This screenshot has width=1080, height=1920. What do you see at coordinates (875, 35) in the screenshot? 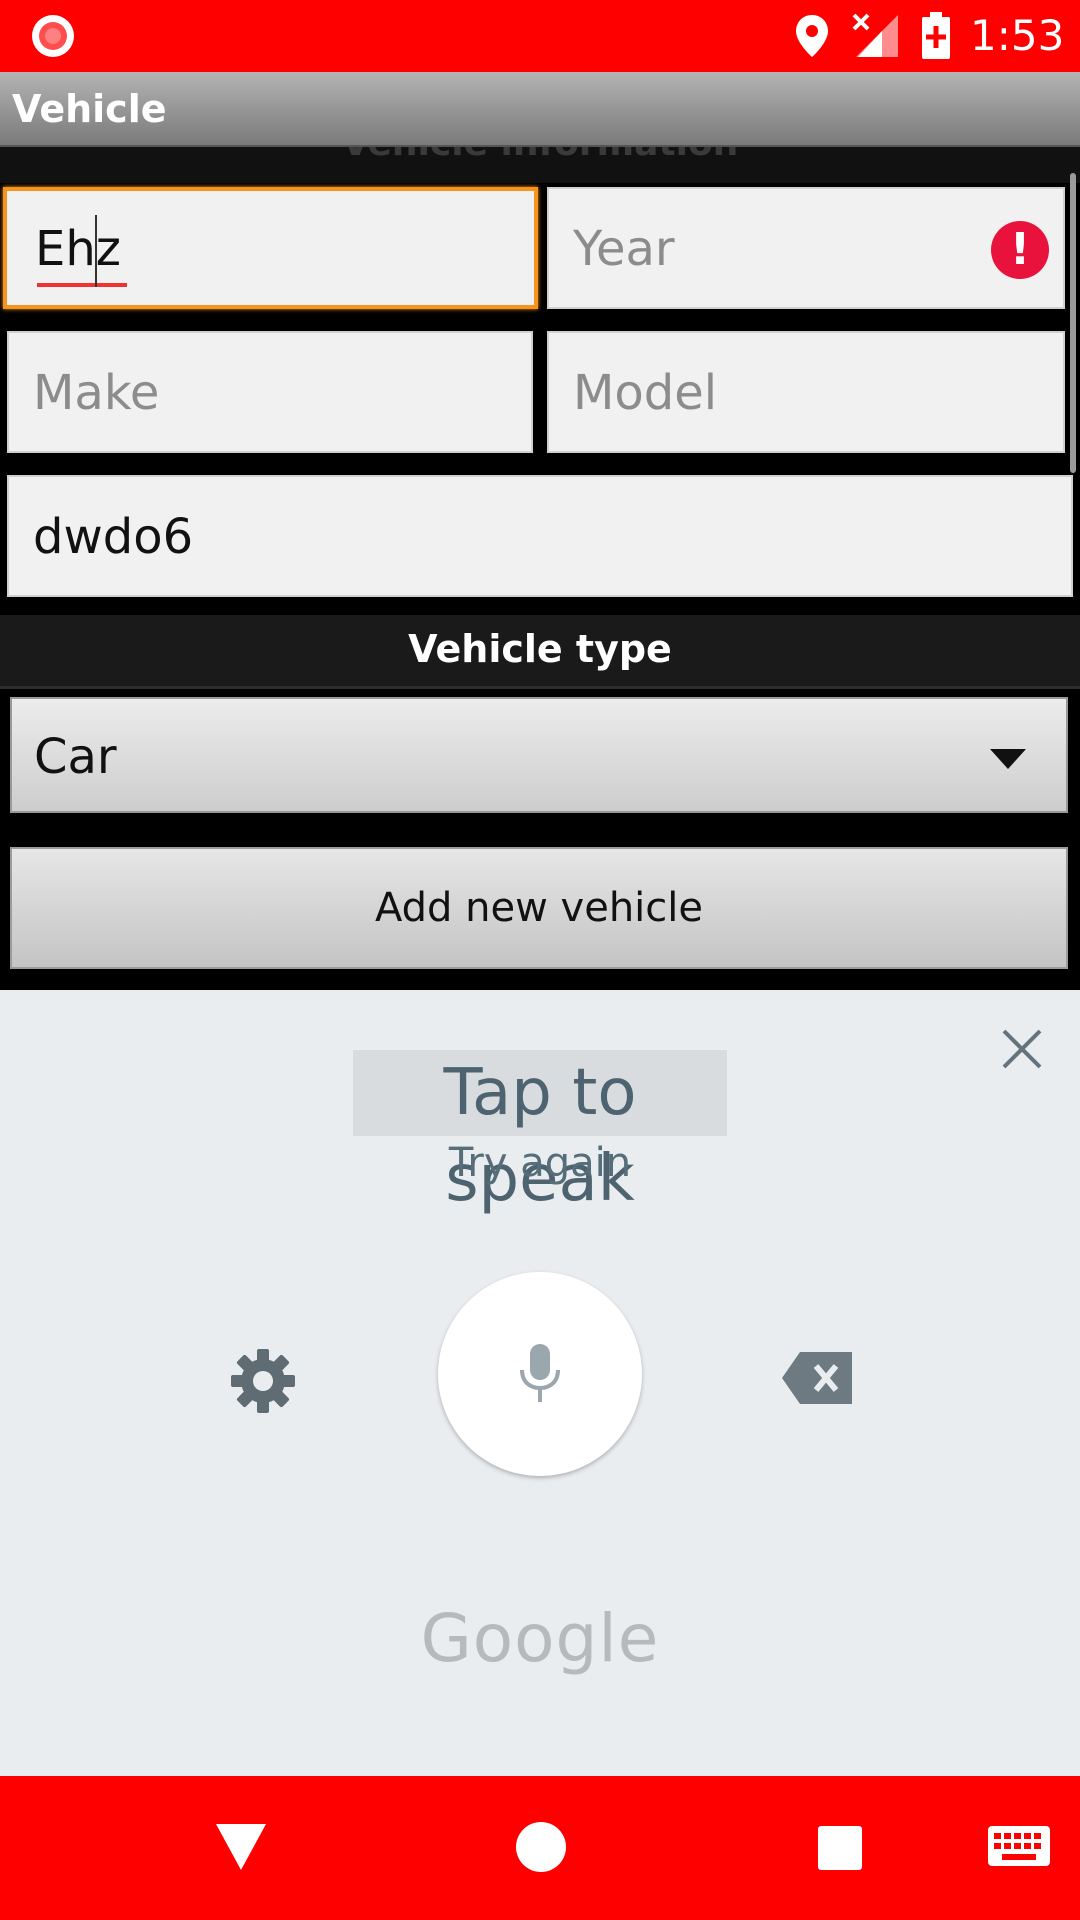
I see `no-signal-icon` at bounding box center [875, 35].